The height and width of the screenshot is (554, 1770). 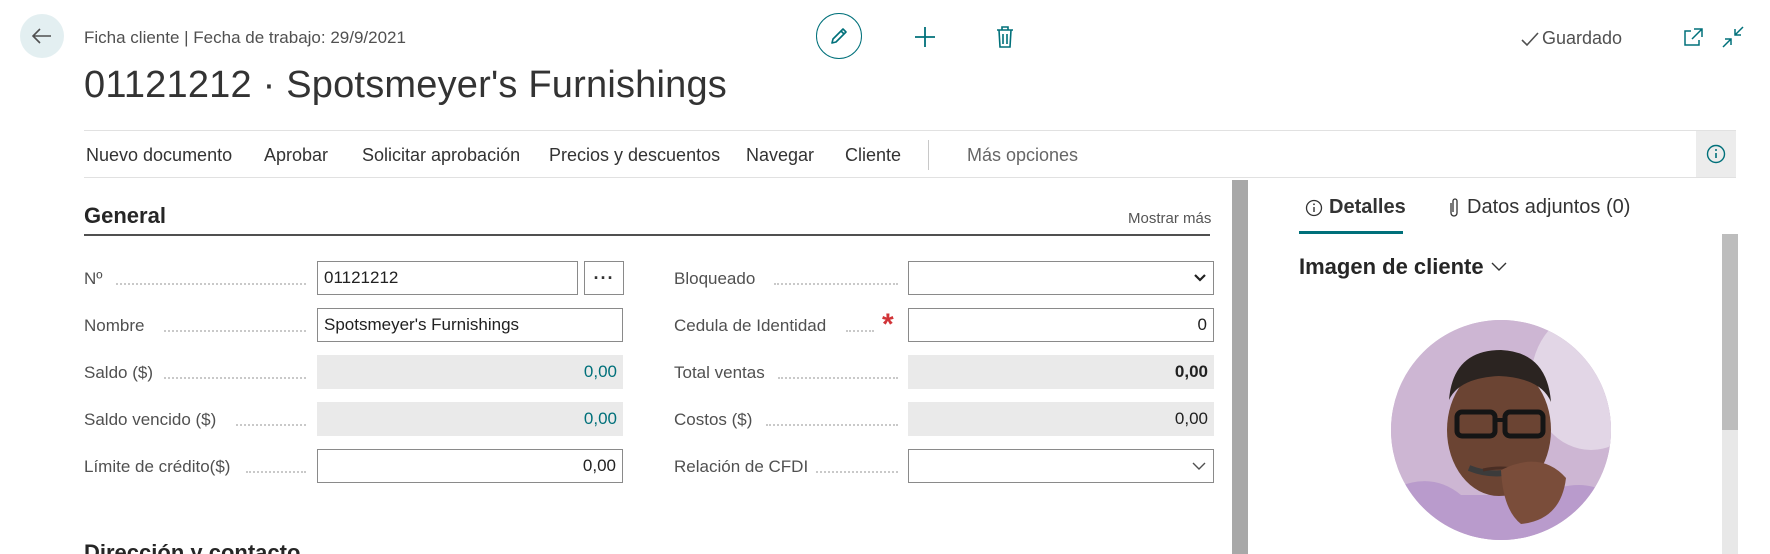 I want to click on total-sales-value: 0,00, so click(x=1061, y=372).